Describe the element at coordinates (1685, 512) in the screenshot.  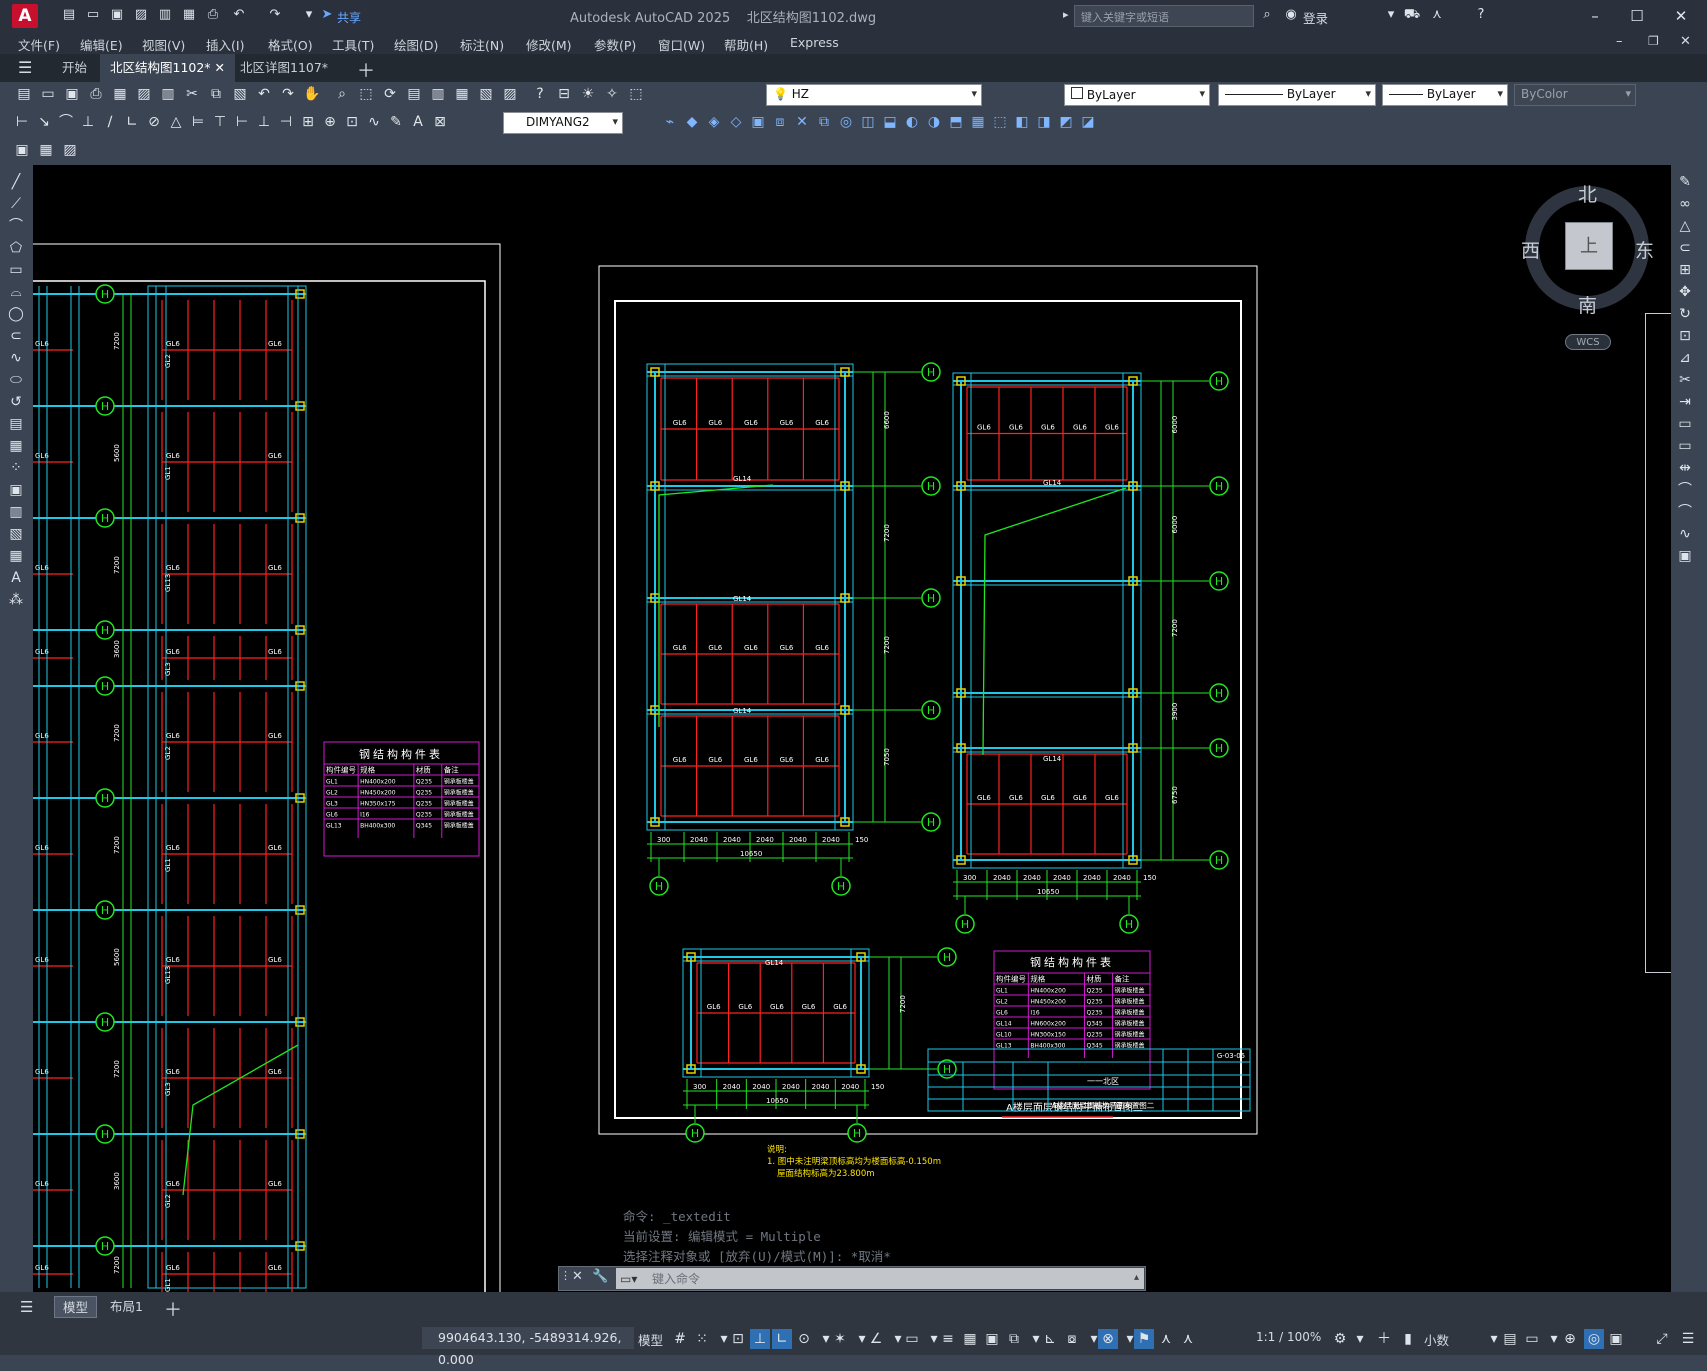
I see `modify-side-15-icon: ⌒` at that location.